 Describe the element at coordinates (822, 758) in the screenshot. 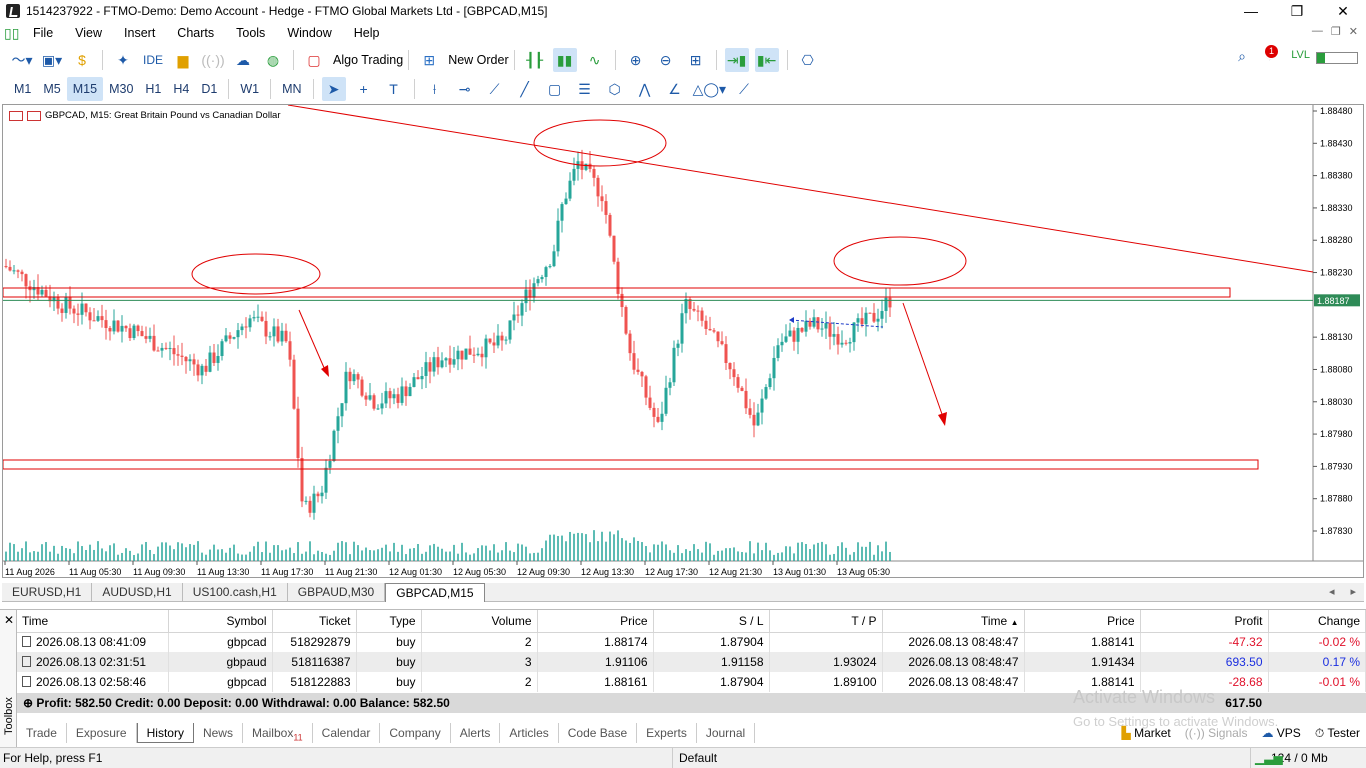

I see `status-profile: Default` at that location.